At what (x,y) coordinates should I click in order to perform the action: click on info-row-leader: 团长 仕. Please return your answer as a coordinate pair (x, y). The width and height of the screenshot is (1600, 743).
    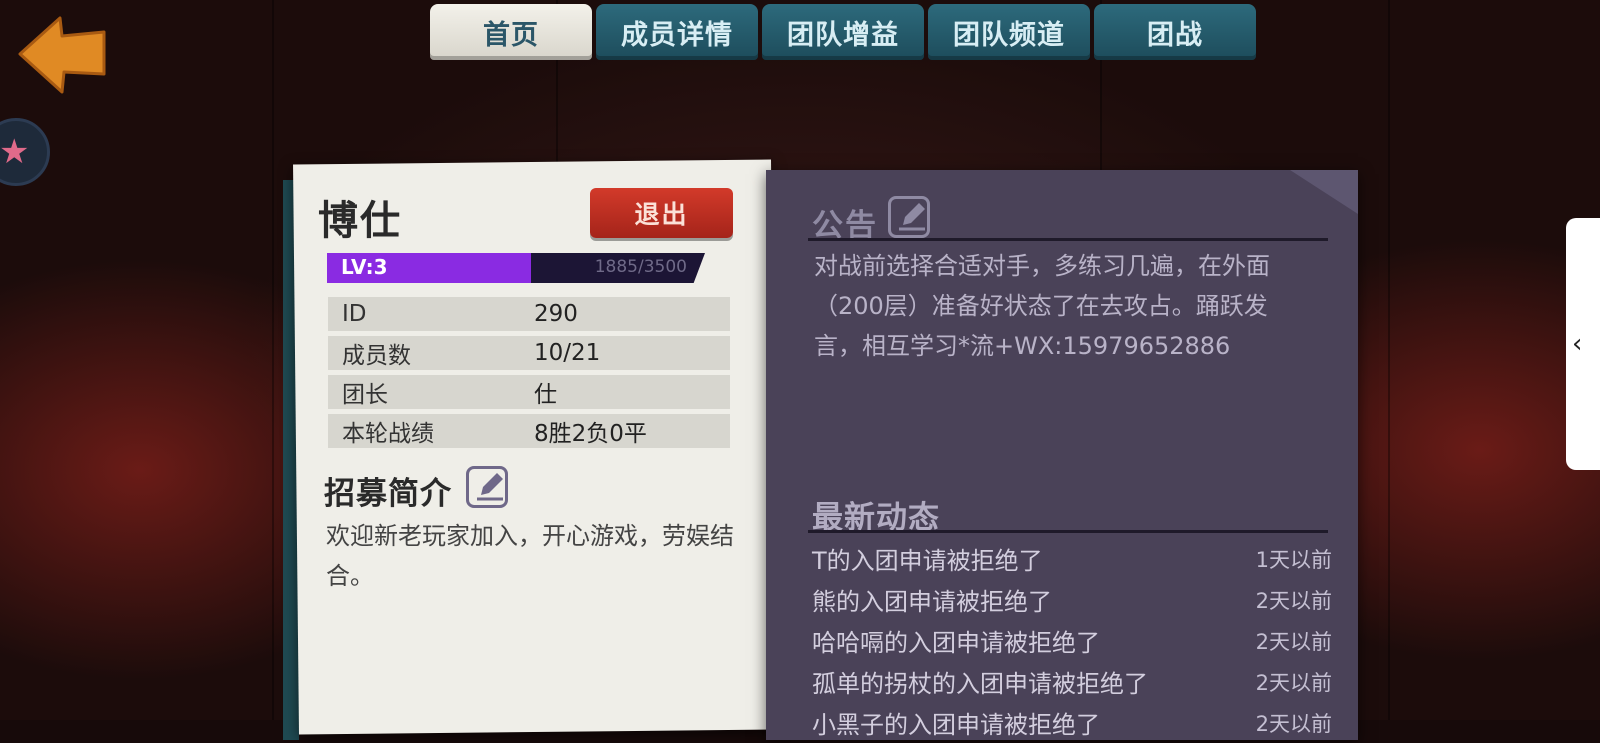
    Looking at the image, I should click on (529, 392).